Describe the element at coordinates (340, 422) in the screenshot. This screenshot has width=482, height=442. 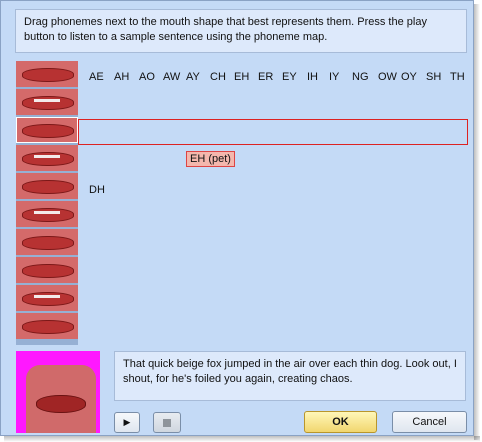
I see `ok-button: OK` at that location.